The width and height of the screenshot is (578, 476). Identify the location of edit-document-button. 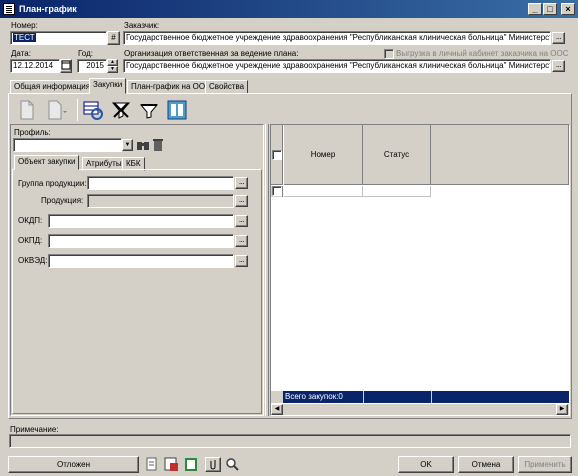
(57, 110).